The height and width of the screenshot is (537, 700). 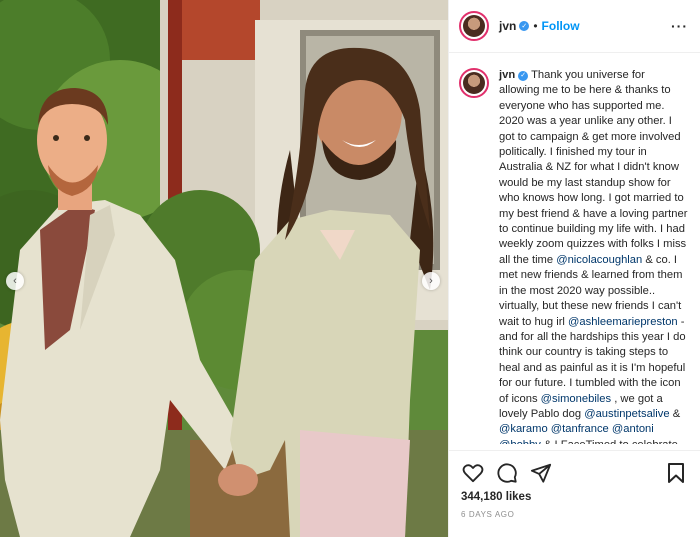 What do you see at coordinates (507, 75) in the screenshot?
I see `caption-username: jvn` at bounding box center [507, 75].